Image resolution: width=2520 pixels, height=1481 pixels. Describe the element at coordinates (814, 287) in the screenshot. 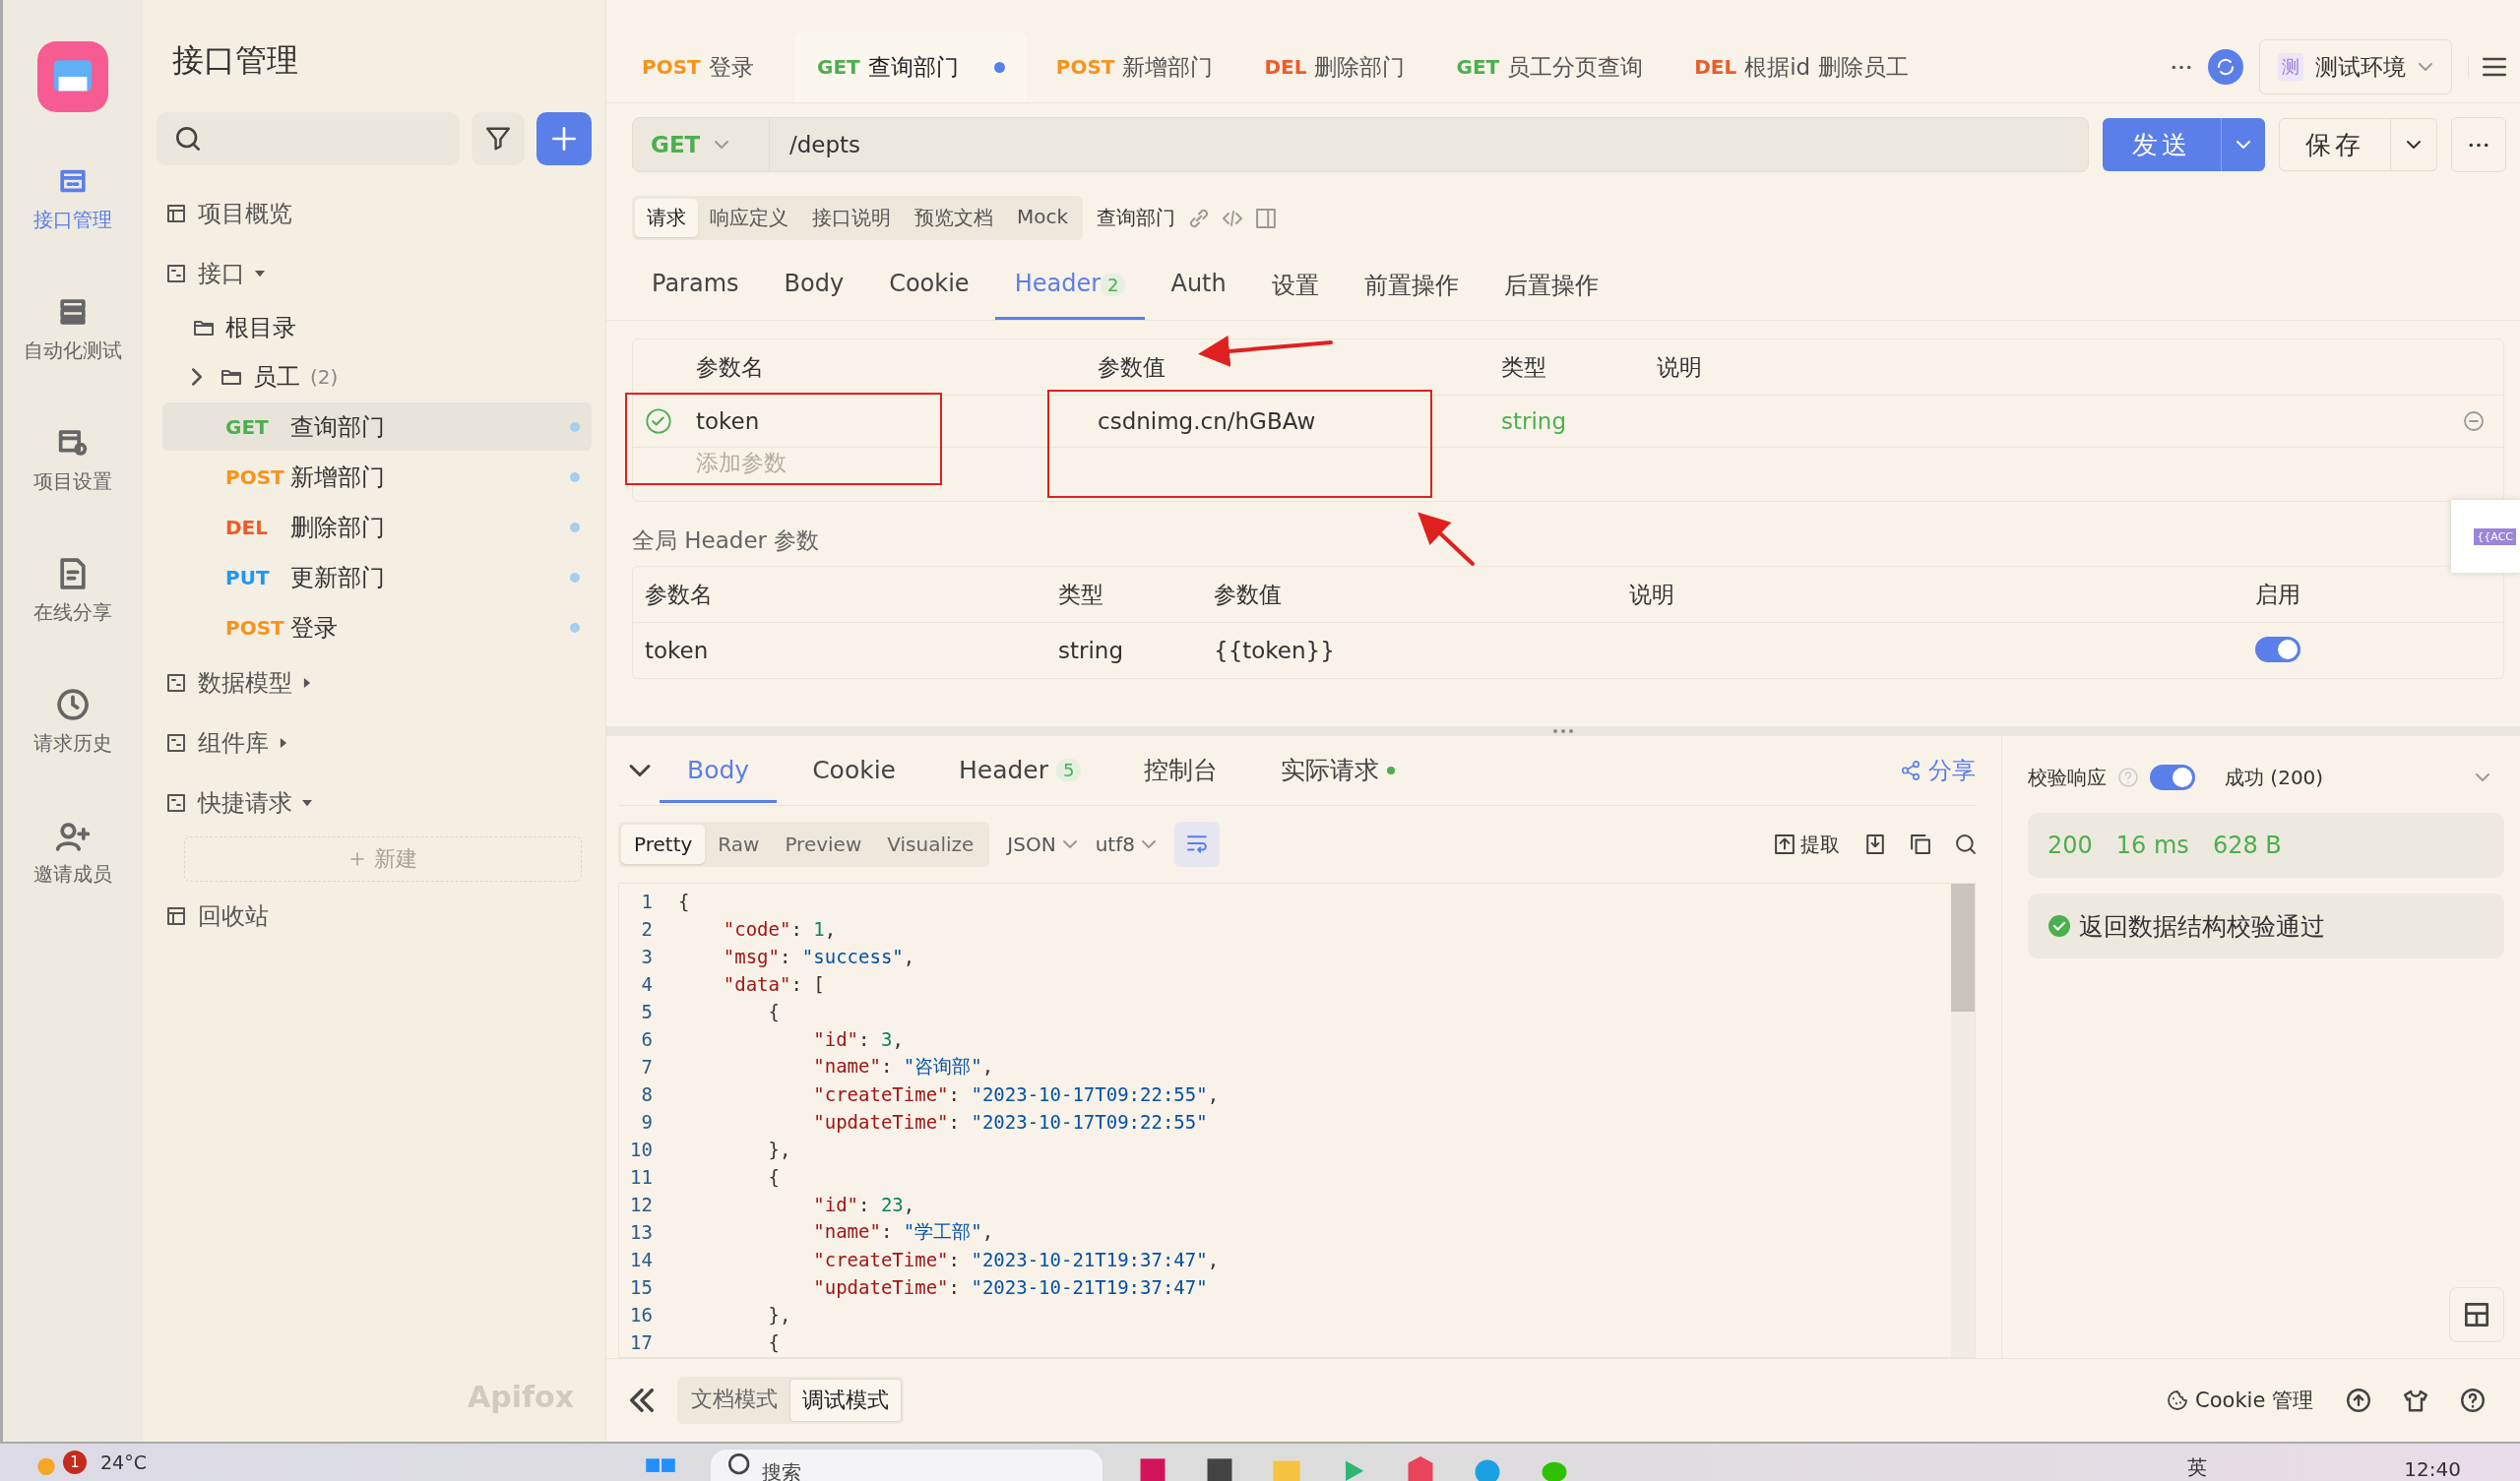

I see `param-tab: Body` at that location.